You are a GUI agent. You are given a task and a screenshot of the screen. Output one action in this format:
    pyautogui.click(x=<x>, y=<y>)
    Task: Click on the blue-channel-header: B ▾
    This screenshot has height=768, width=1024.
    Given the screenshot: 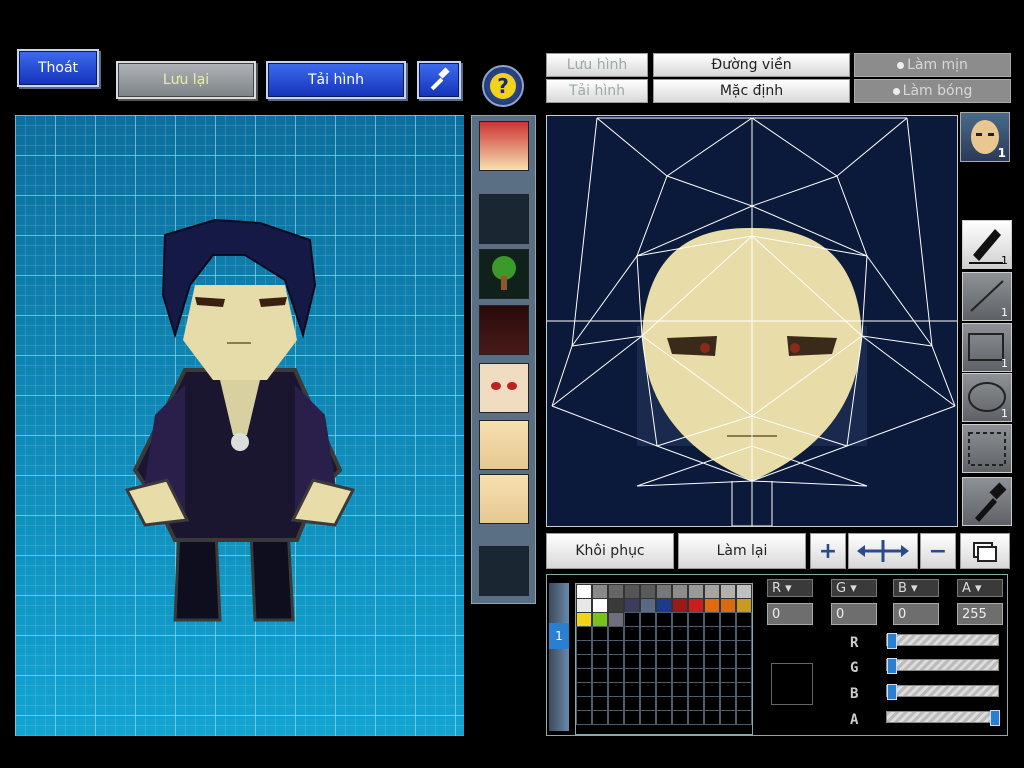 What is the action you would take?
    pyautogui.click(x=916, y=588)
    